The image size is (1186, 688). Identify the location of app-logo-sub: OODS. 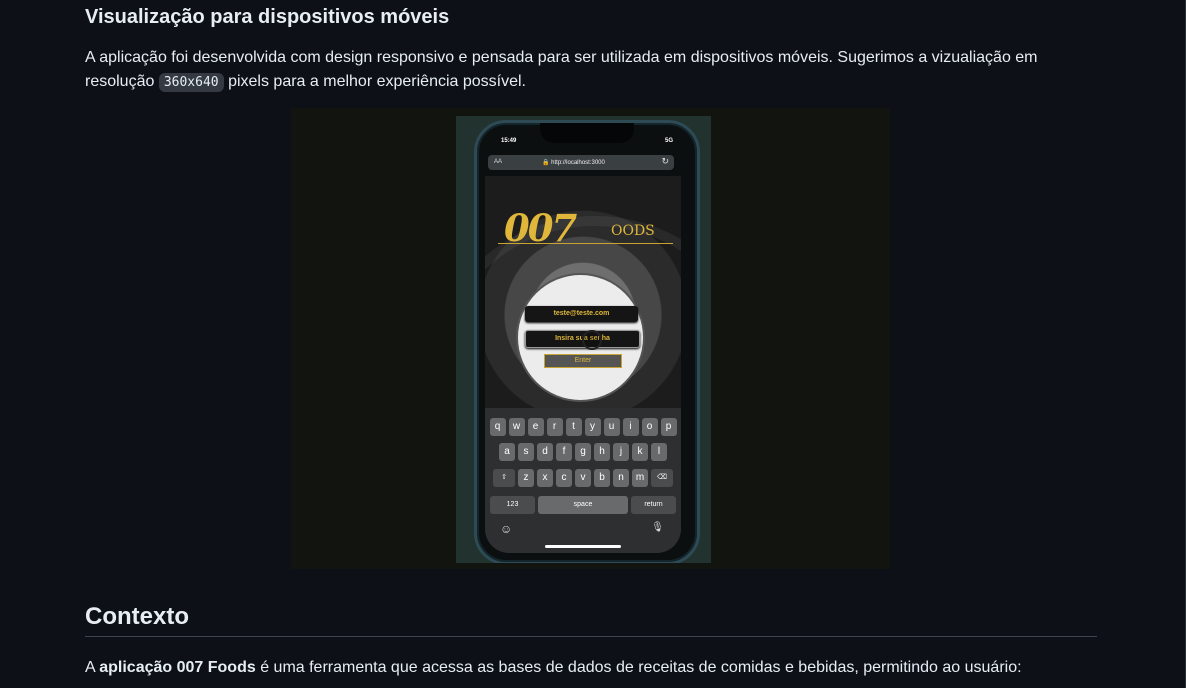
(633, 231).